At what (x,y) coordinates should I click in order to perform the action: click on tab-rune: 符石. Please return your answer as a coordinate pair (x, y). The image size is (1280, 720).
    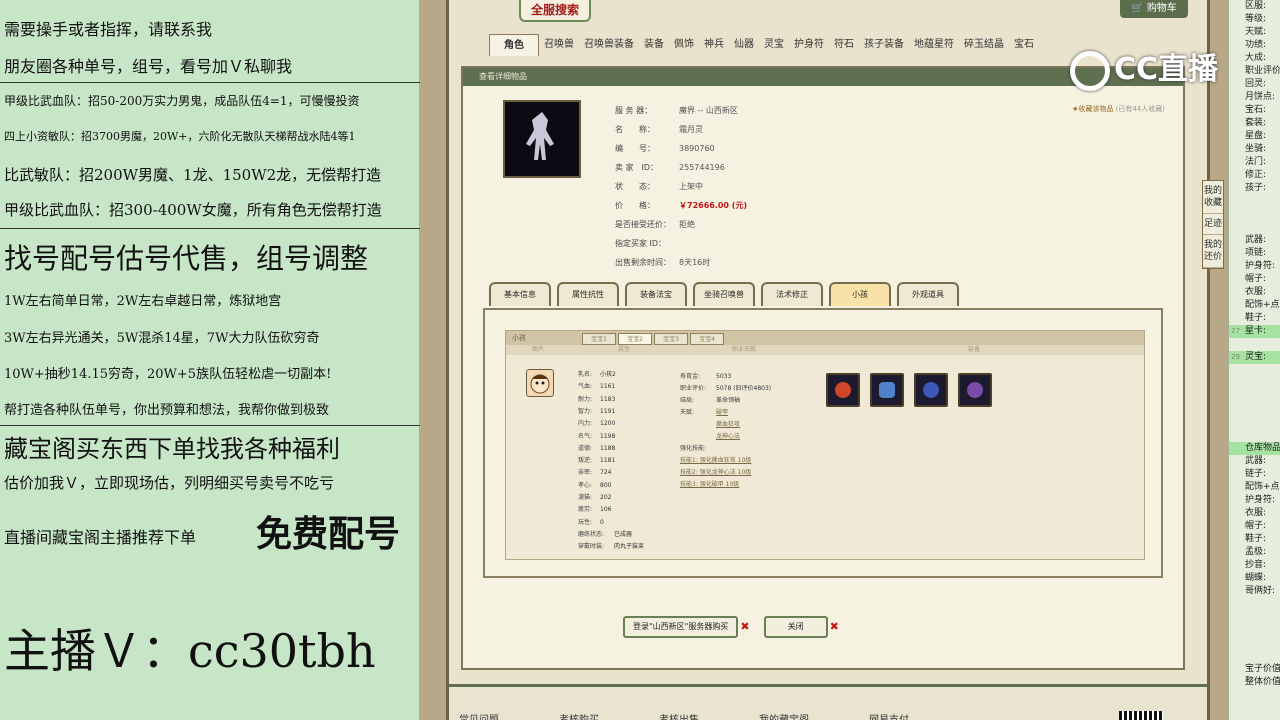
    Looking at the image, I should click on (844, 45).